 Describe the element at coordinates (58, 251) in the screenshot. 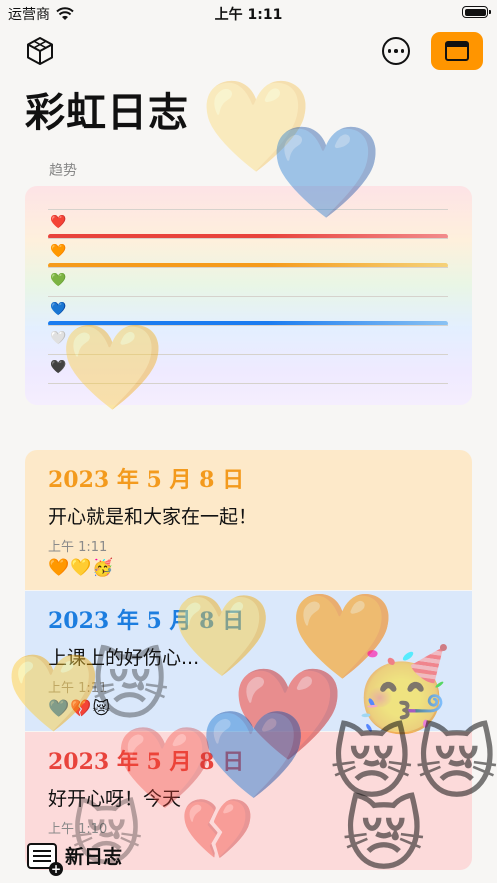

I see `orange-heart-icon: 🧡` at that location.